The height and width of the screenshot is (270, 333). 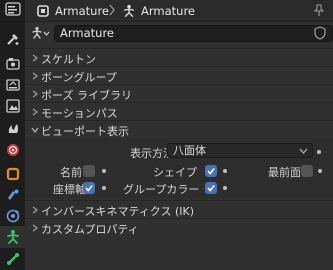 What do you see at coordinates (69, 189) in the screenshot?
I see `axes-label: 座標軸` at bounding box center [69, 189].